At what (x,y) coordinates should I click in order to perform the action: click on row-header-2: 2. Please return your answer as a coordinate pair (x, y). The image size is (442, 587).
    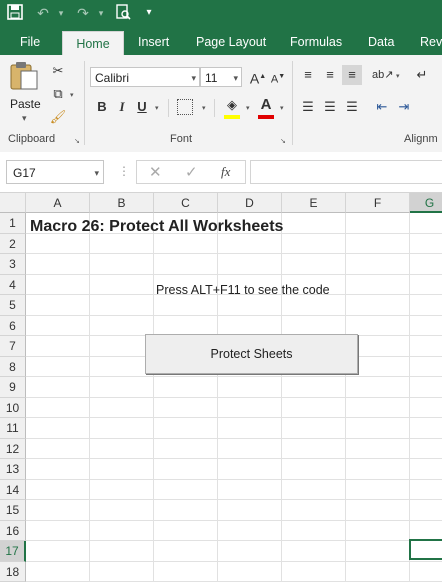
    Looking at the image, I should click on (13, 243).